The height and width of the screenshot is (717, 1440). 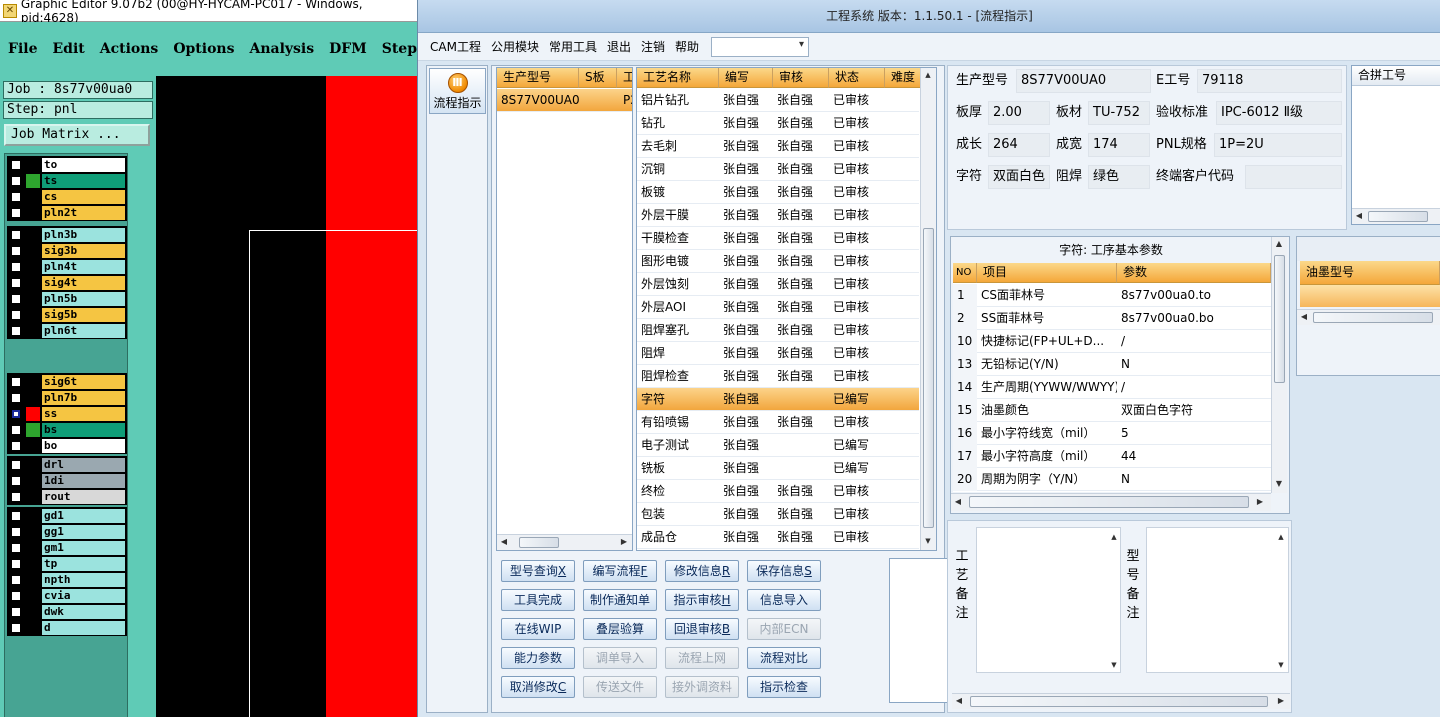 I want to click on layer-row: to, so click(x=67, y=165).